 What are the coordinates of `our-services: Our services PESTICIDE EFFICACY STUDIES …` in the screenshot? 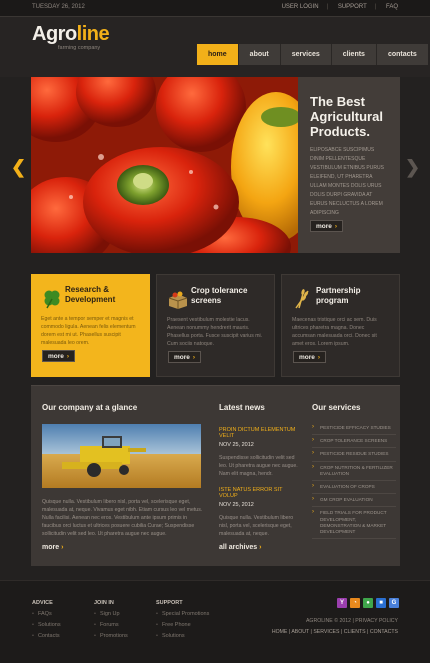 It's located at (354, 471).